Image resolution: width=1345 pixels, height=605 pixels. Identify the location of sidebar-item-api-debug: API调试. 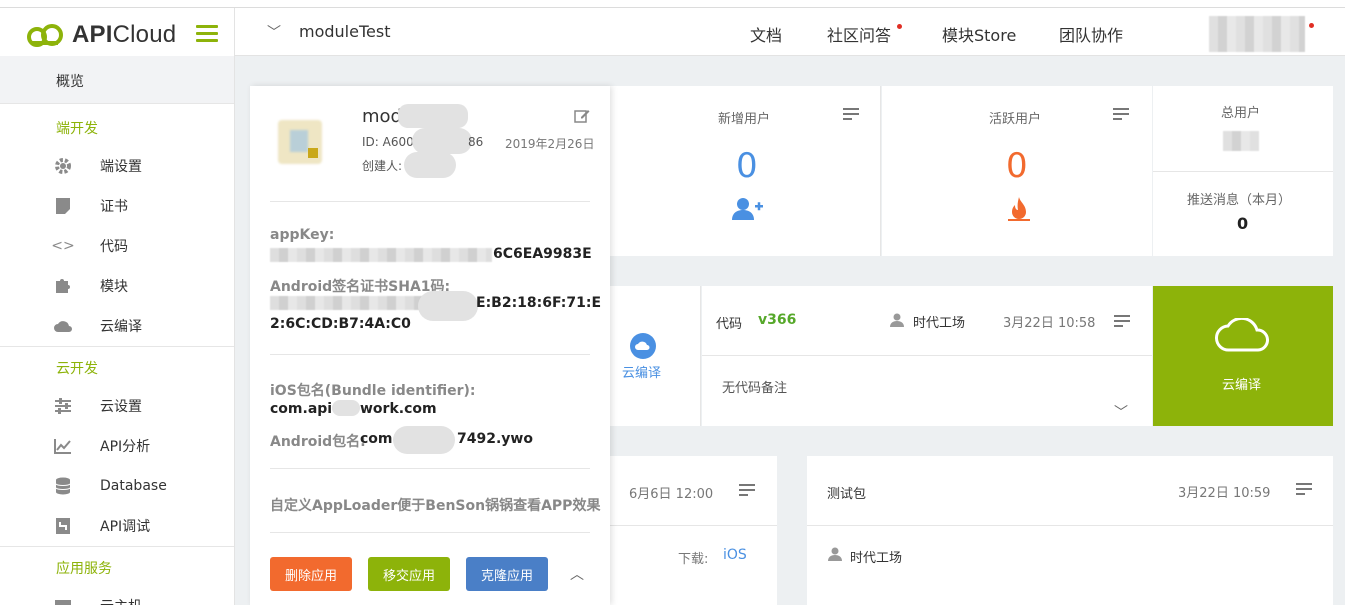
(101, 526).